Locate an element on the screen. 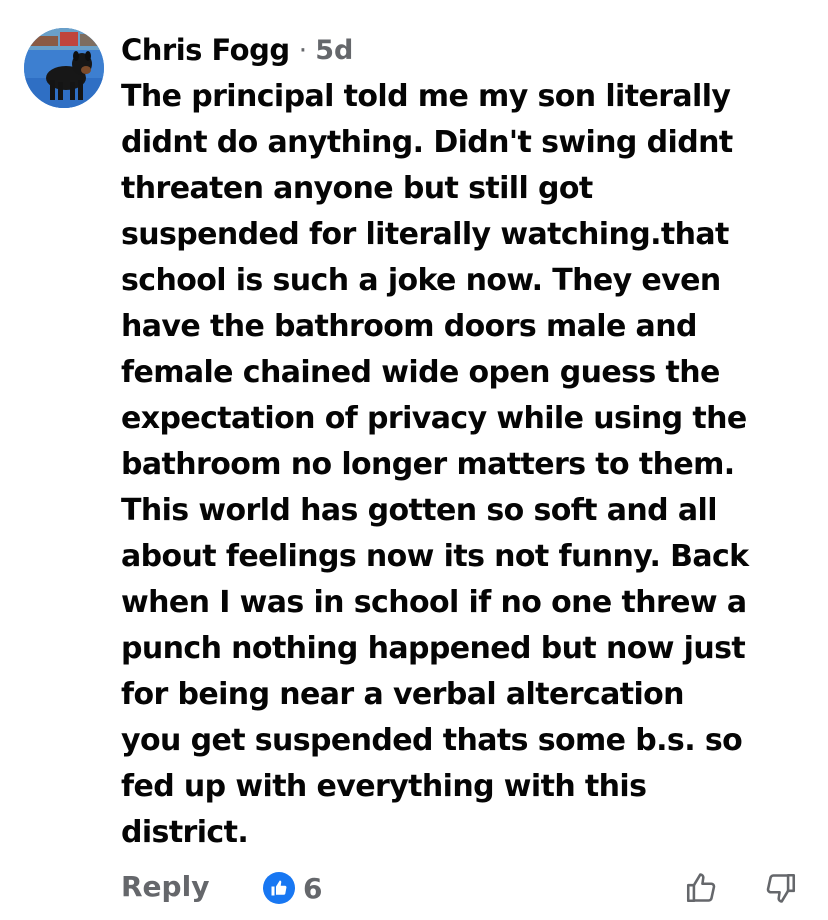 The image size is (828, 920). like-icon is located at coordinates (279, 888).